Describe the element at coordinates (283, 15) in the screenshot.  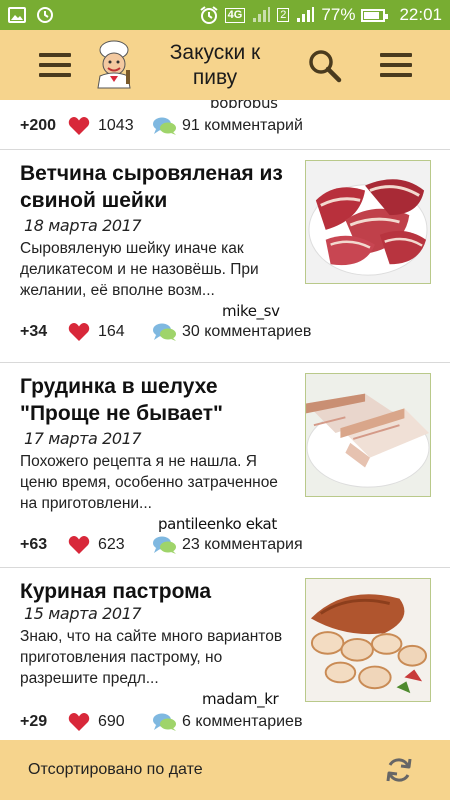
I see `sim-badge: 2` at that location.